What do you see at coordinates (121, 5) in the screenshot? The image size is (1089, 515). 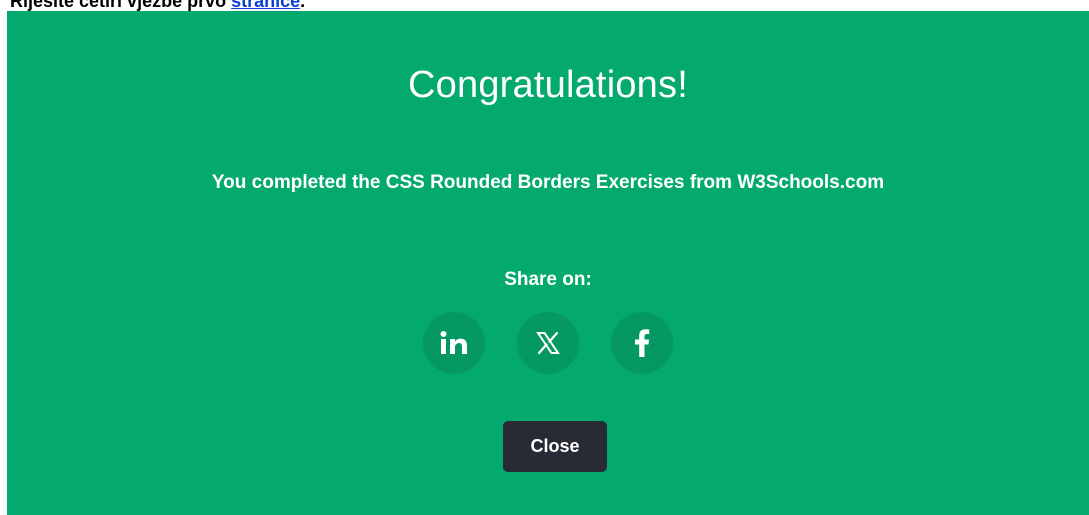 I see `instruction-prefix: Riješite četiri vježbe prvo` at bounding box center [121, 5].